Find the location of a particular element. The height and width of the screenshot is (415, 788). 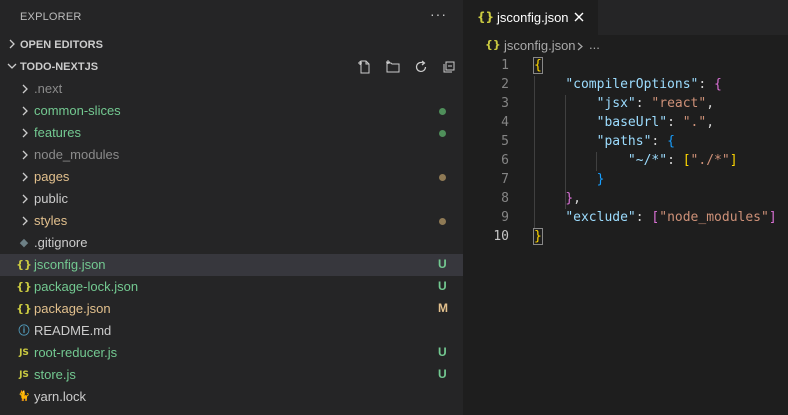

tree-file-item: {} jsconfig.json U is located at coordinates (231, 265).